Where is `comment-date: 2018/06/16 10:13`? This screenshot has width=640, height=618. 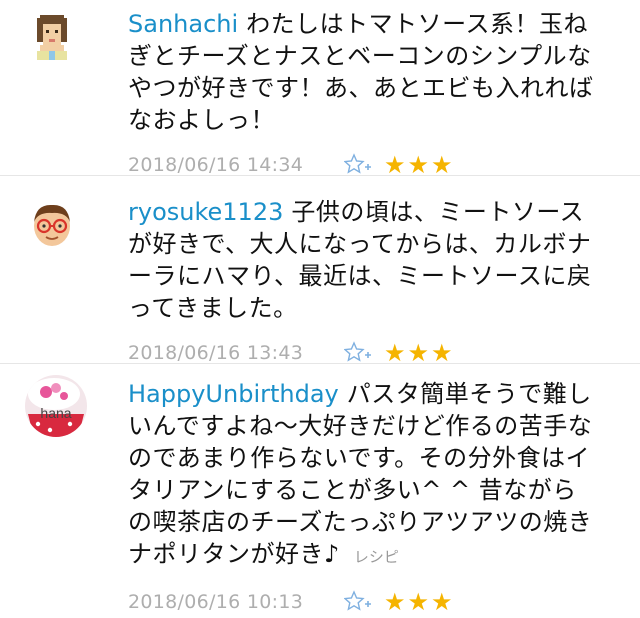 comment-date: 2018/06/16 10:13 is located at coordinates (216, 602).